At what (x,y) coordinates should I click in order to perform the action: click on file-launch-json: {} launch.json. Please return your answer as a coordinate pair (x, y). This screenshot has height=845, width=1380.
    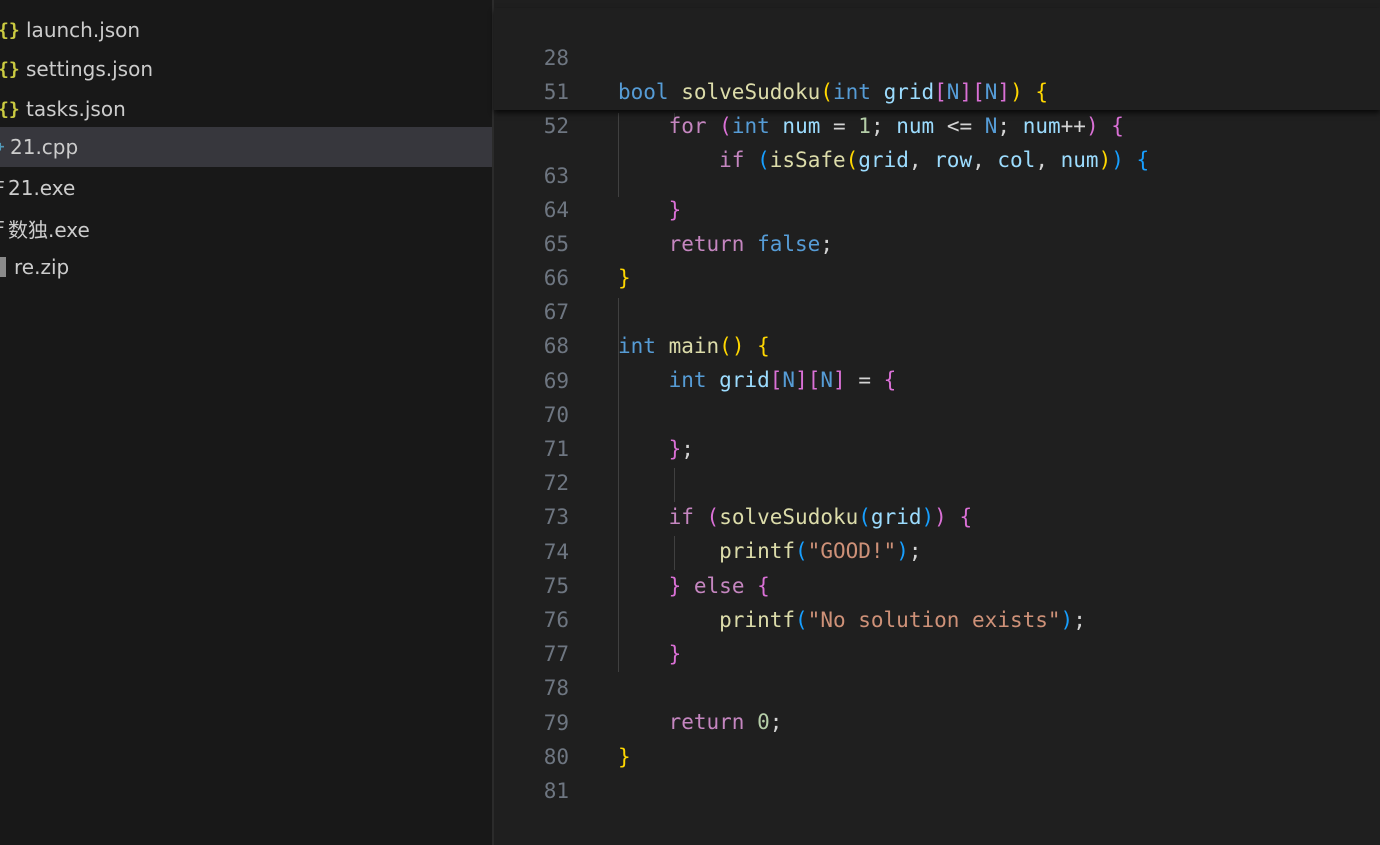
    Looking at the image, I should click on (246, 30).